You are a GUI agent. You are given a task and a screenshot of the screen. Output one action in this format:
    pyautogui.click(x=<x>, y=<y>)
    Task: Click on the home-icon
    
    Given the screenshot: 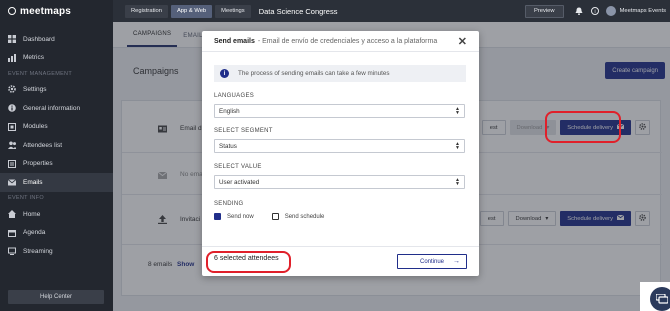 What is the action you would take?
    pyautogui.click(x=12, y=214)
    